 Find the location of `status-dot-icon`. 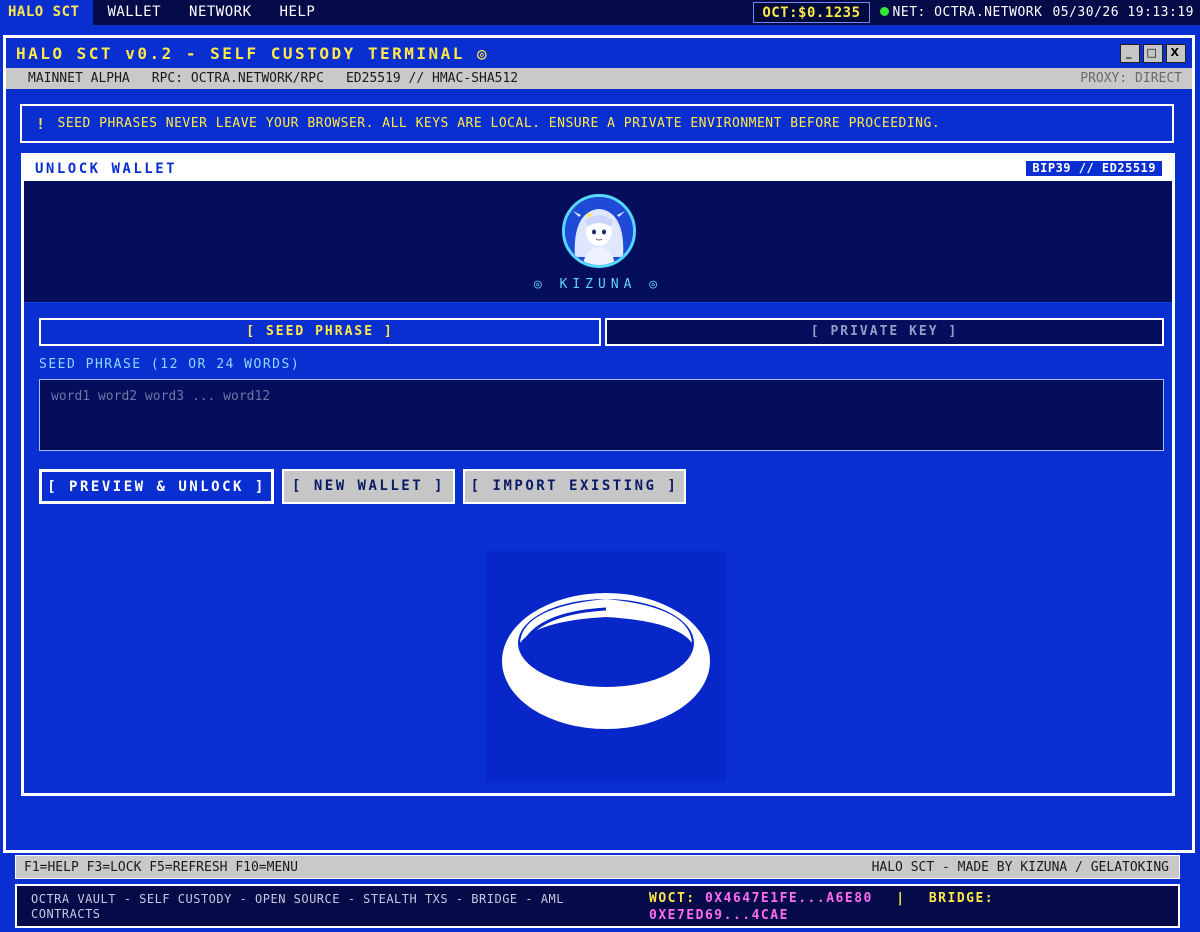

status-dot-icon is located at coordinates (884, 11).